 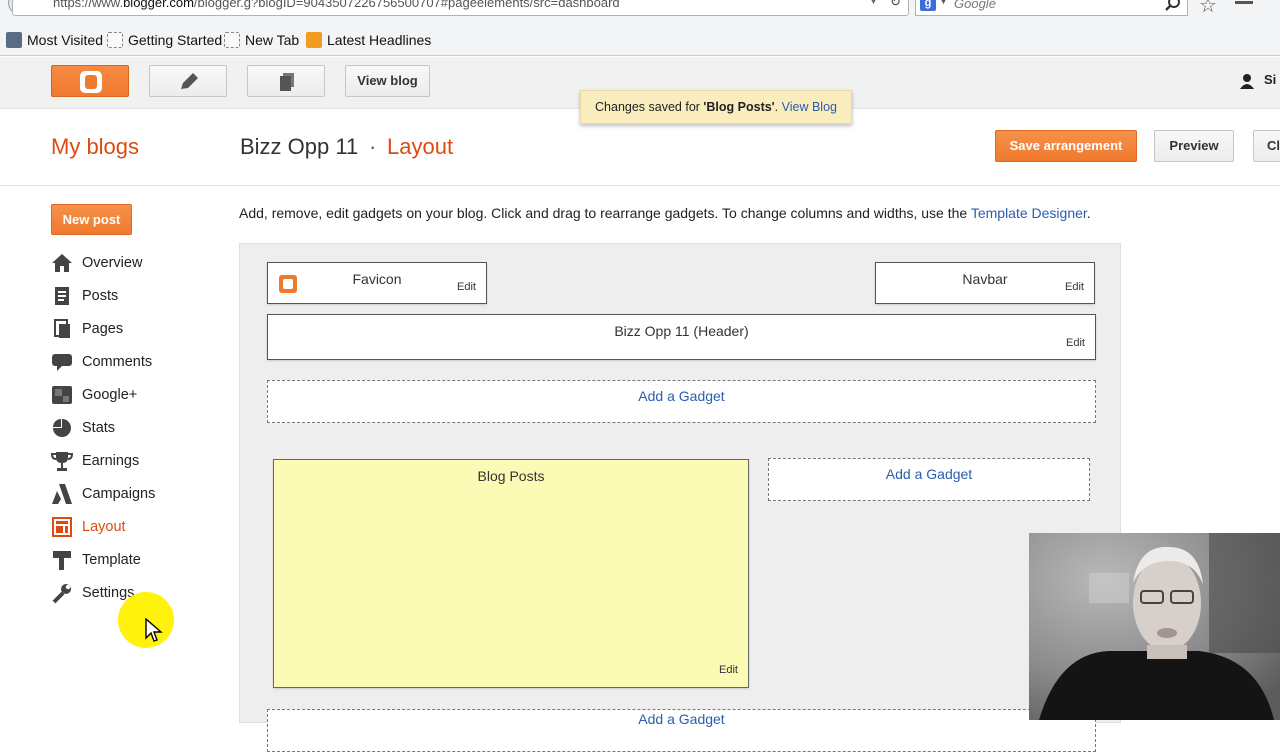 I want to click on sidebar-item-stats: Stats, so click(x=140, y=428).